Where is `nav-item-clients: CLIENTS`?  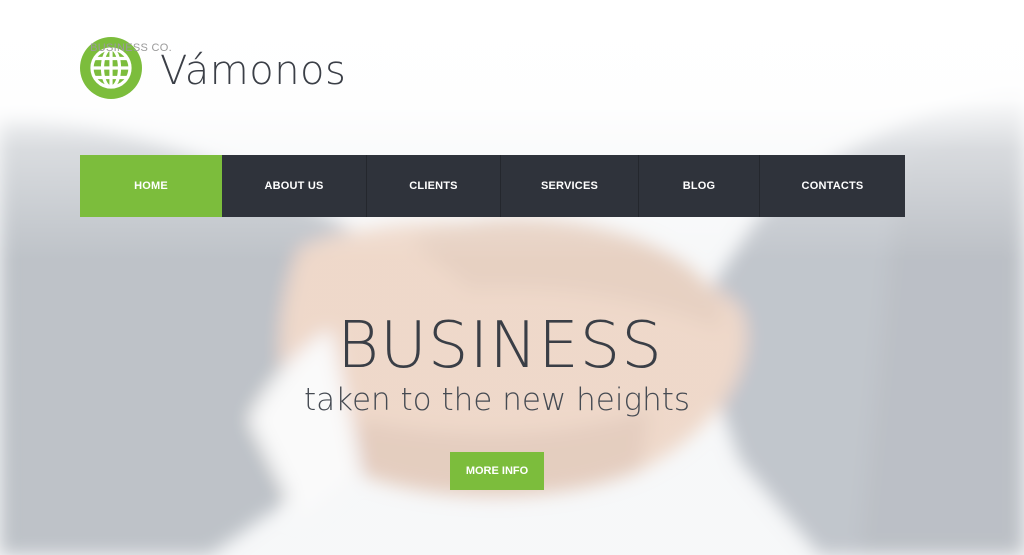 nav-item-clients: CLIENTS is located at coordinates (434, 186).